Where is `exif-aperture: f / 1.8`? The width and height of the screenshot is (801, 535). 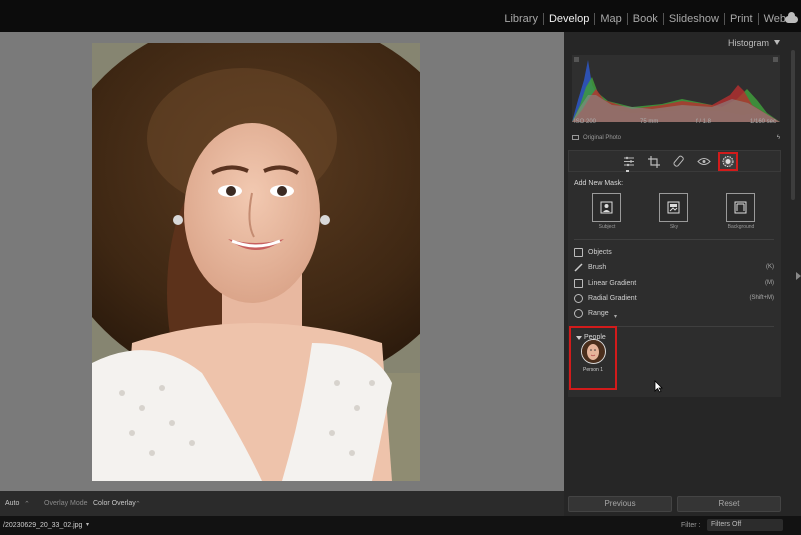 exif-aperture: f / 1.8 is located at coordinates (704, 122).